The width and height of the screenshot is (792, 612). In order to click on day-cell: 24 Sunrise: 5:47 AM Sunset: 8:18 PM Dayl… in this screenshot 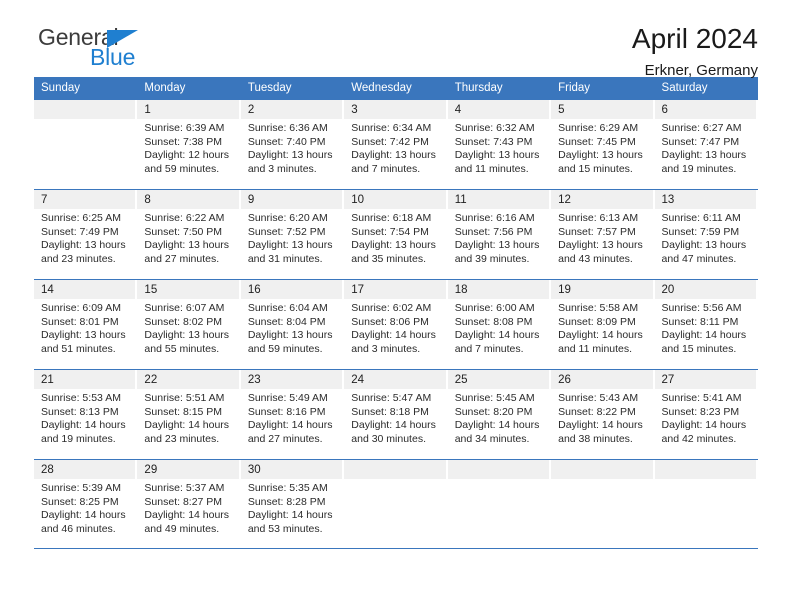, I will do `click(396, 414)`.